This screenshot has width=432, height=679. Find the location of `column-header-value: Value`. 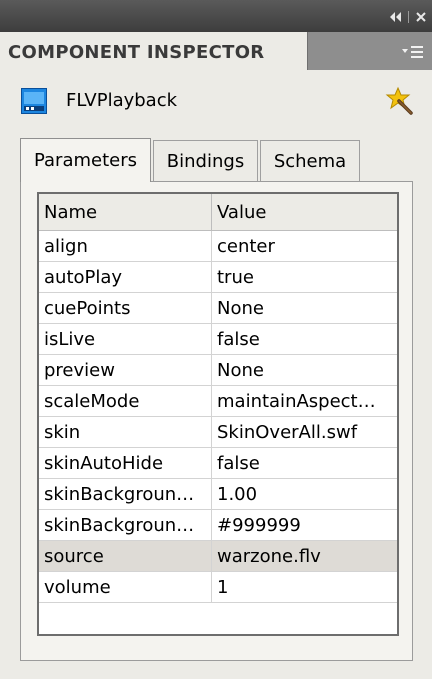

column-header-value: Value is located at coordinates (304, 212).